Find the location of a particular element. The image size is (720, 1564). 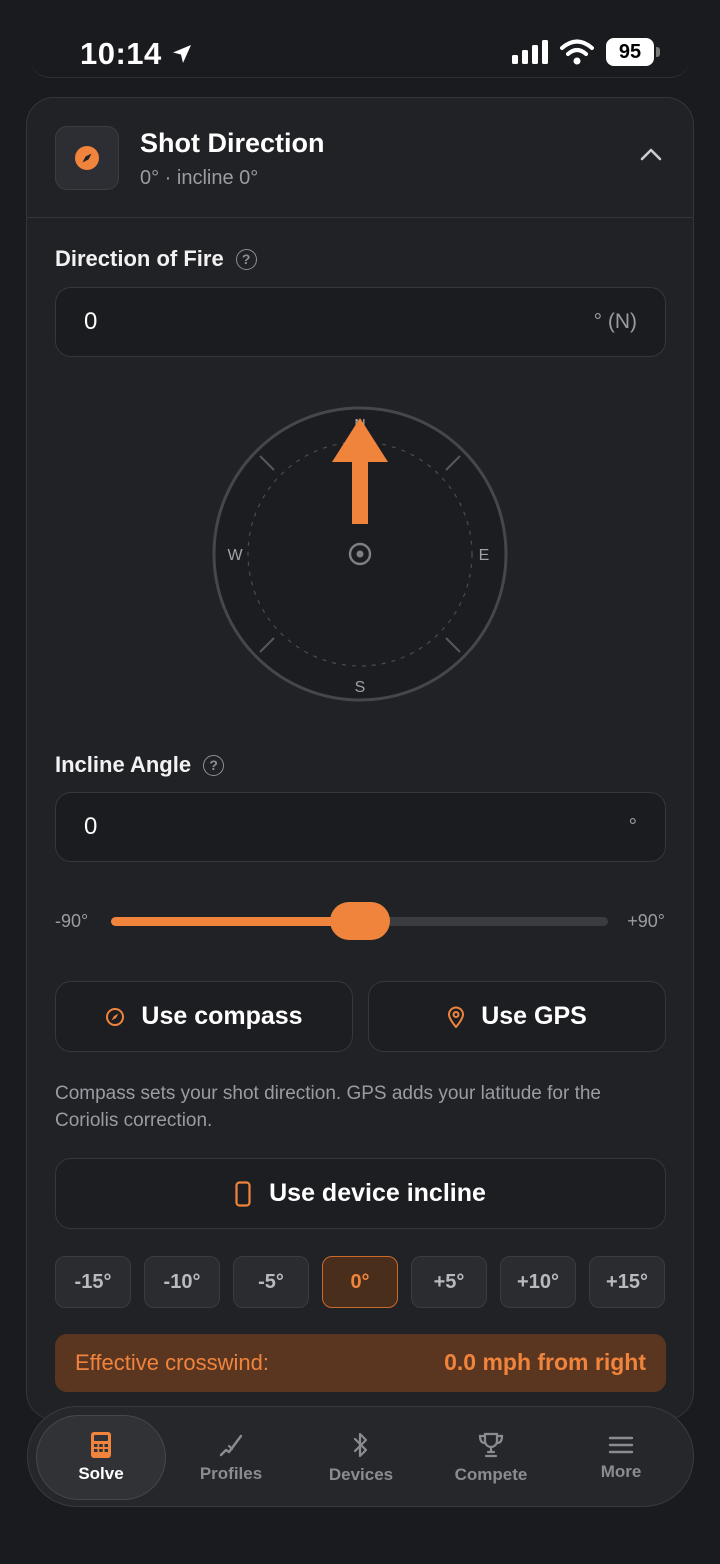

incline-value: 0 is located at coordinates (91, 826).